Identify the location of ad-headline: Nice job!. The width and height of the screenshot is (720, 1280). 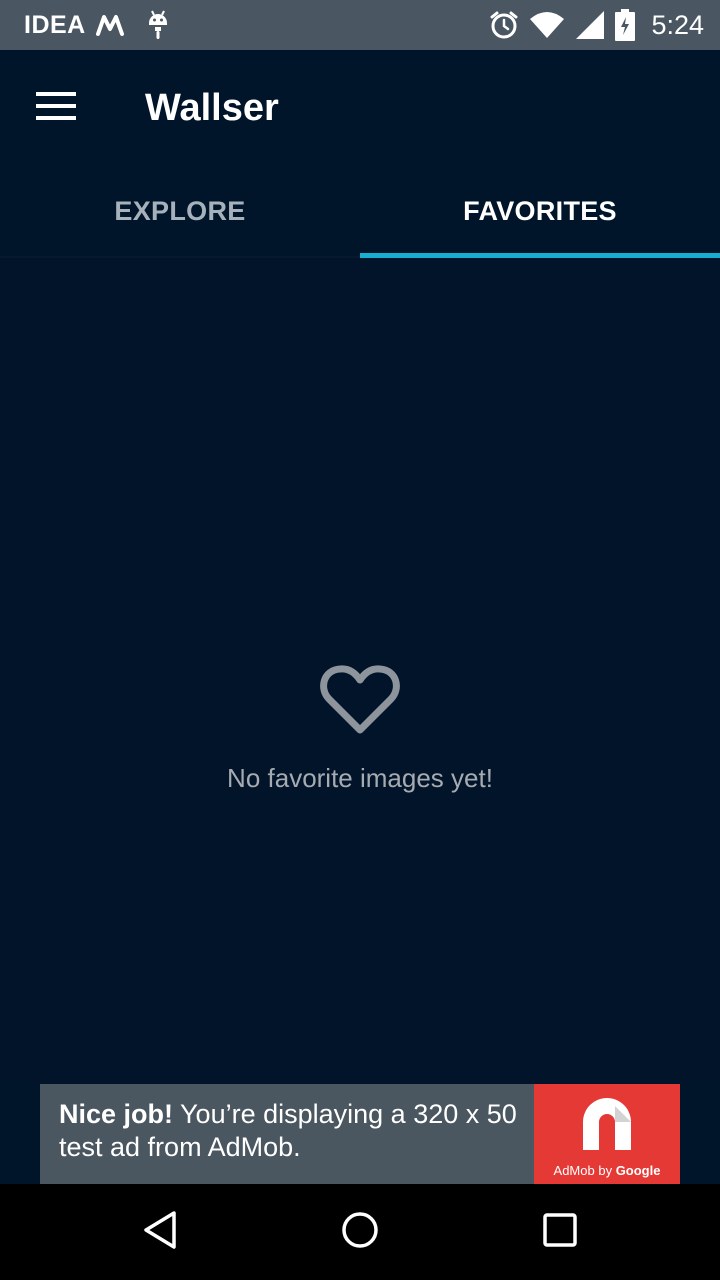
(116, 1114).